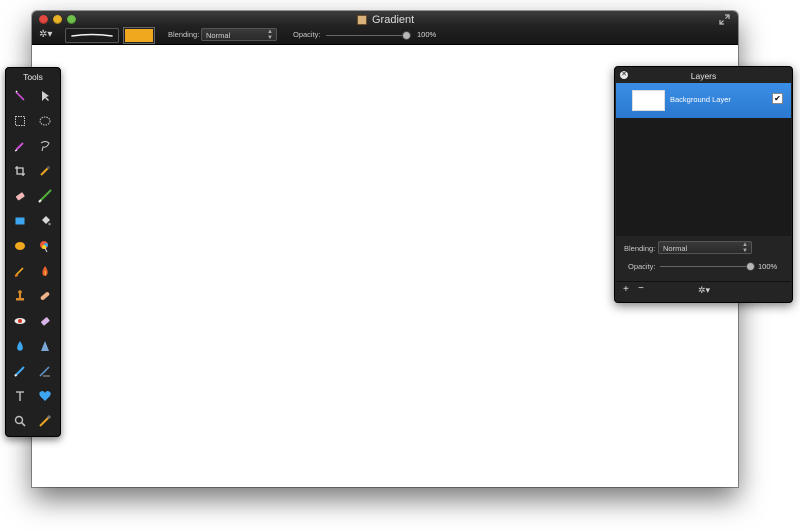 Image resolution: width=800 pixels, height=531 pixels. I want to click on brush-icon, so click(45, 196).